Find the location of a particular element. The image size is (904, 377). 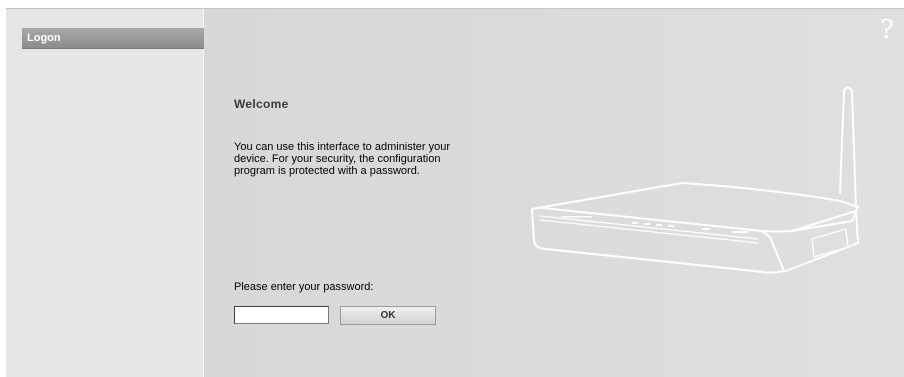

page-title: Welcome is located at coordinates (261, 104).